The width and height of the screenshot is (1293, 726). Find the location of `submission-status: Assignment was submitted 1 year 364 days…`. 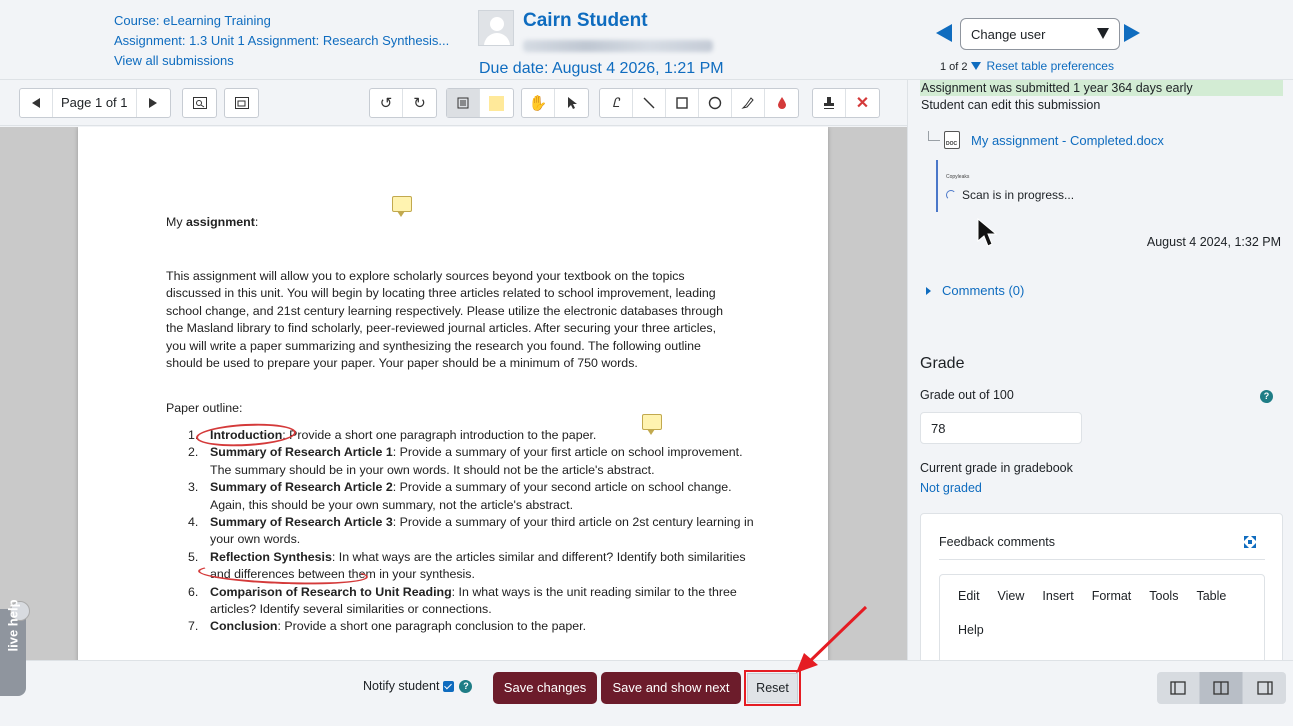

submission-status: Assignment was submitted 1 year 364 days… is located at coordinates (1101, 88).